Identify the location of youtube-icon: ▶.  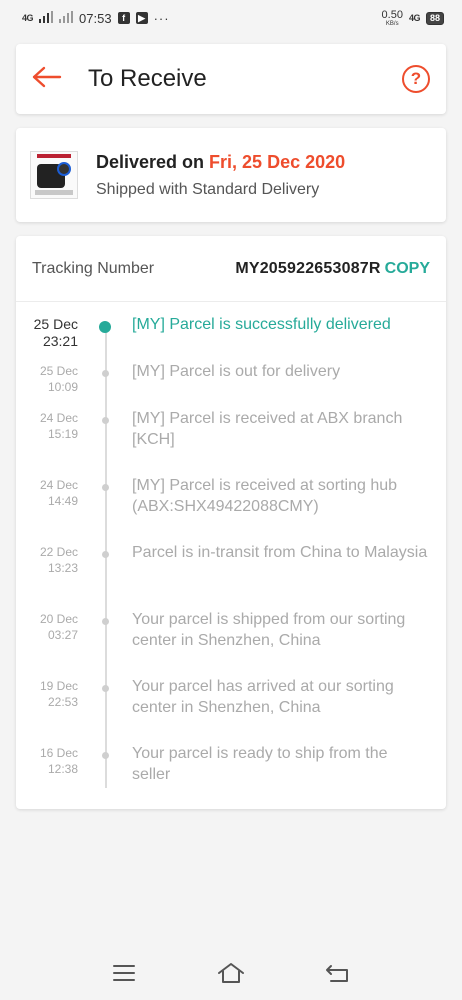
(141, 18).